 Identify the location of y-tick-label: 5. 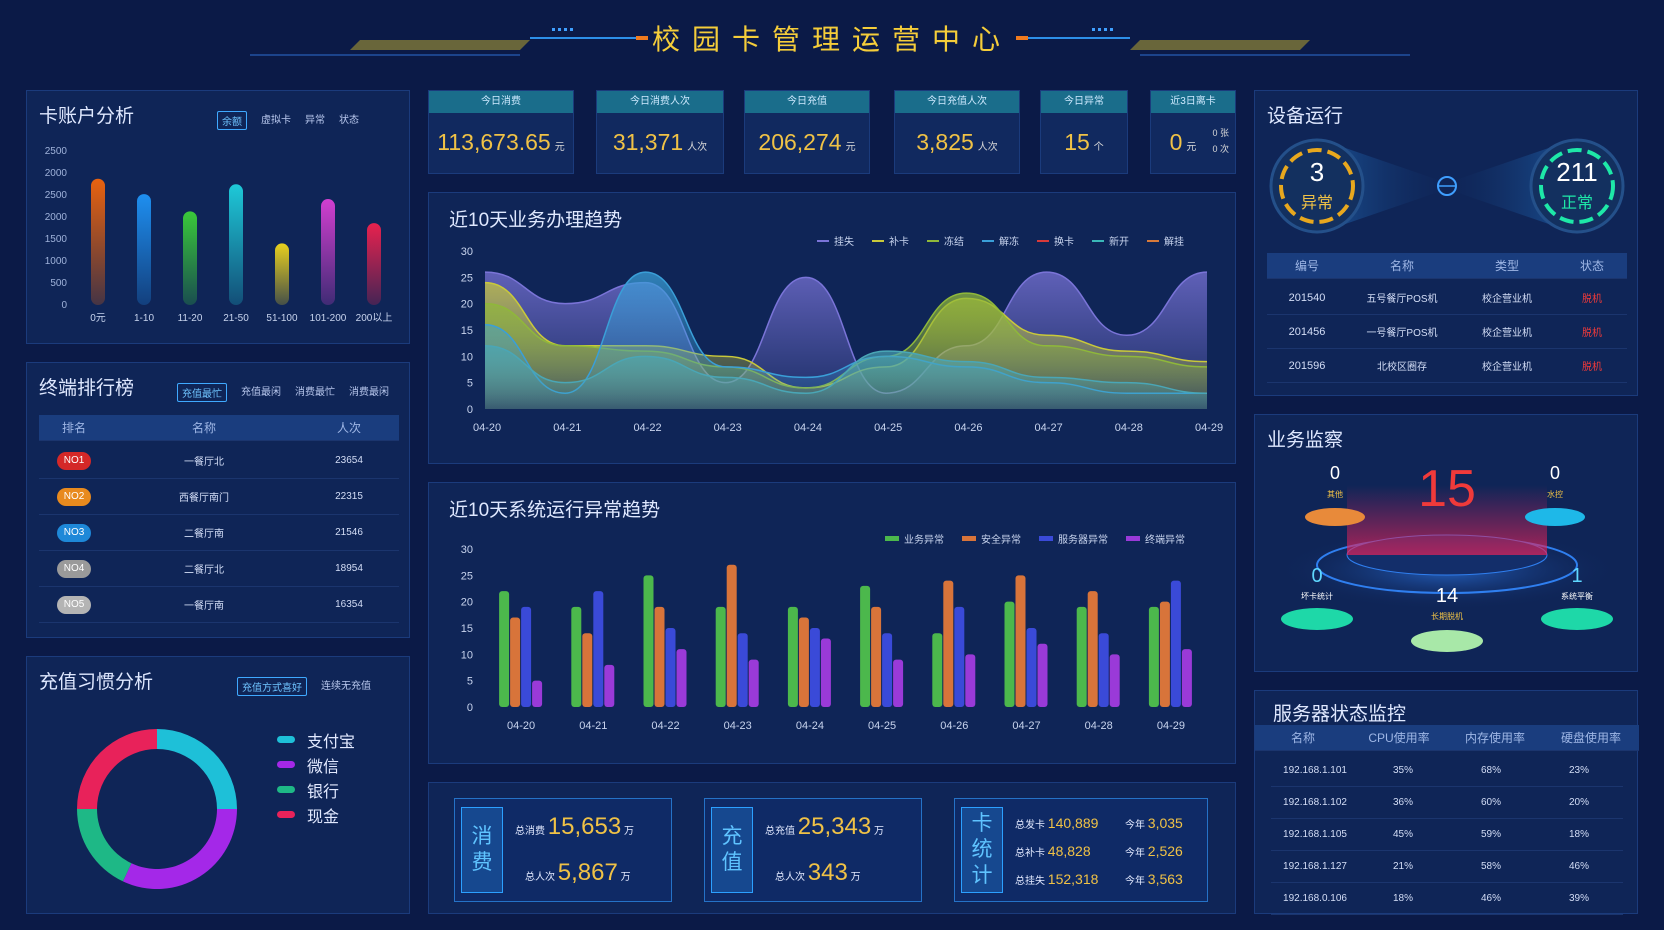
(470, 682).